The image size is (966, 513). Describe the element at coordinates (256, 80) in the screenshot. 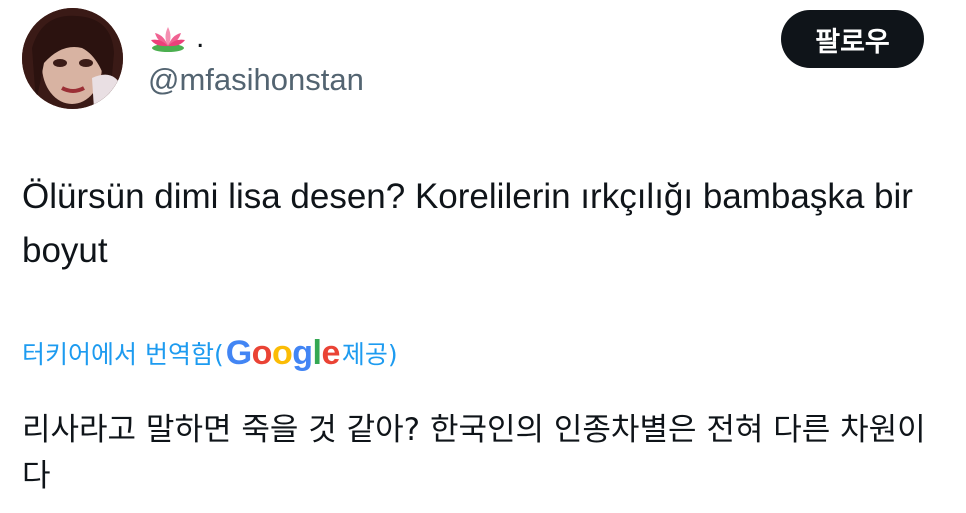

I see `user-handle: @mfasihonstan` at that location.